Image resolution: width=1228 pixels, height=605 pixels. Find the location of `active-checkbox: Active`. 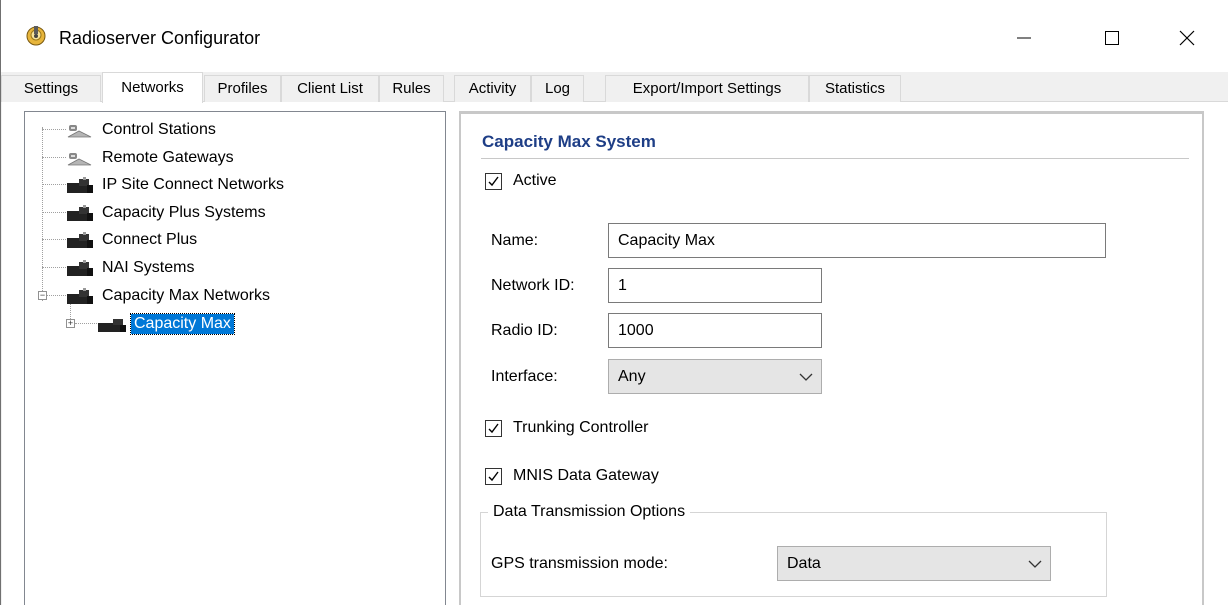

active-checkbox: Active is located at coordinates (521, 181).